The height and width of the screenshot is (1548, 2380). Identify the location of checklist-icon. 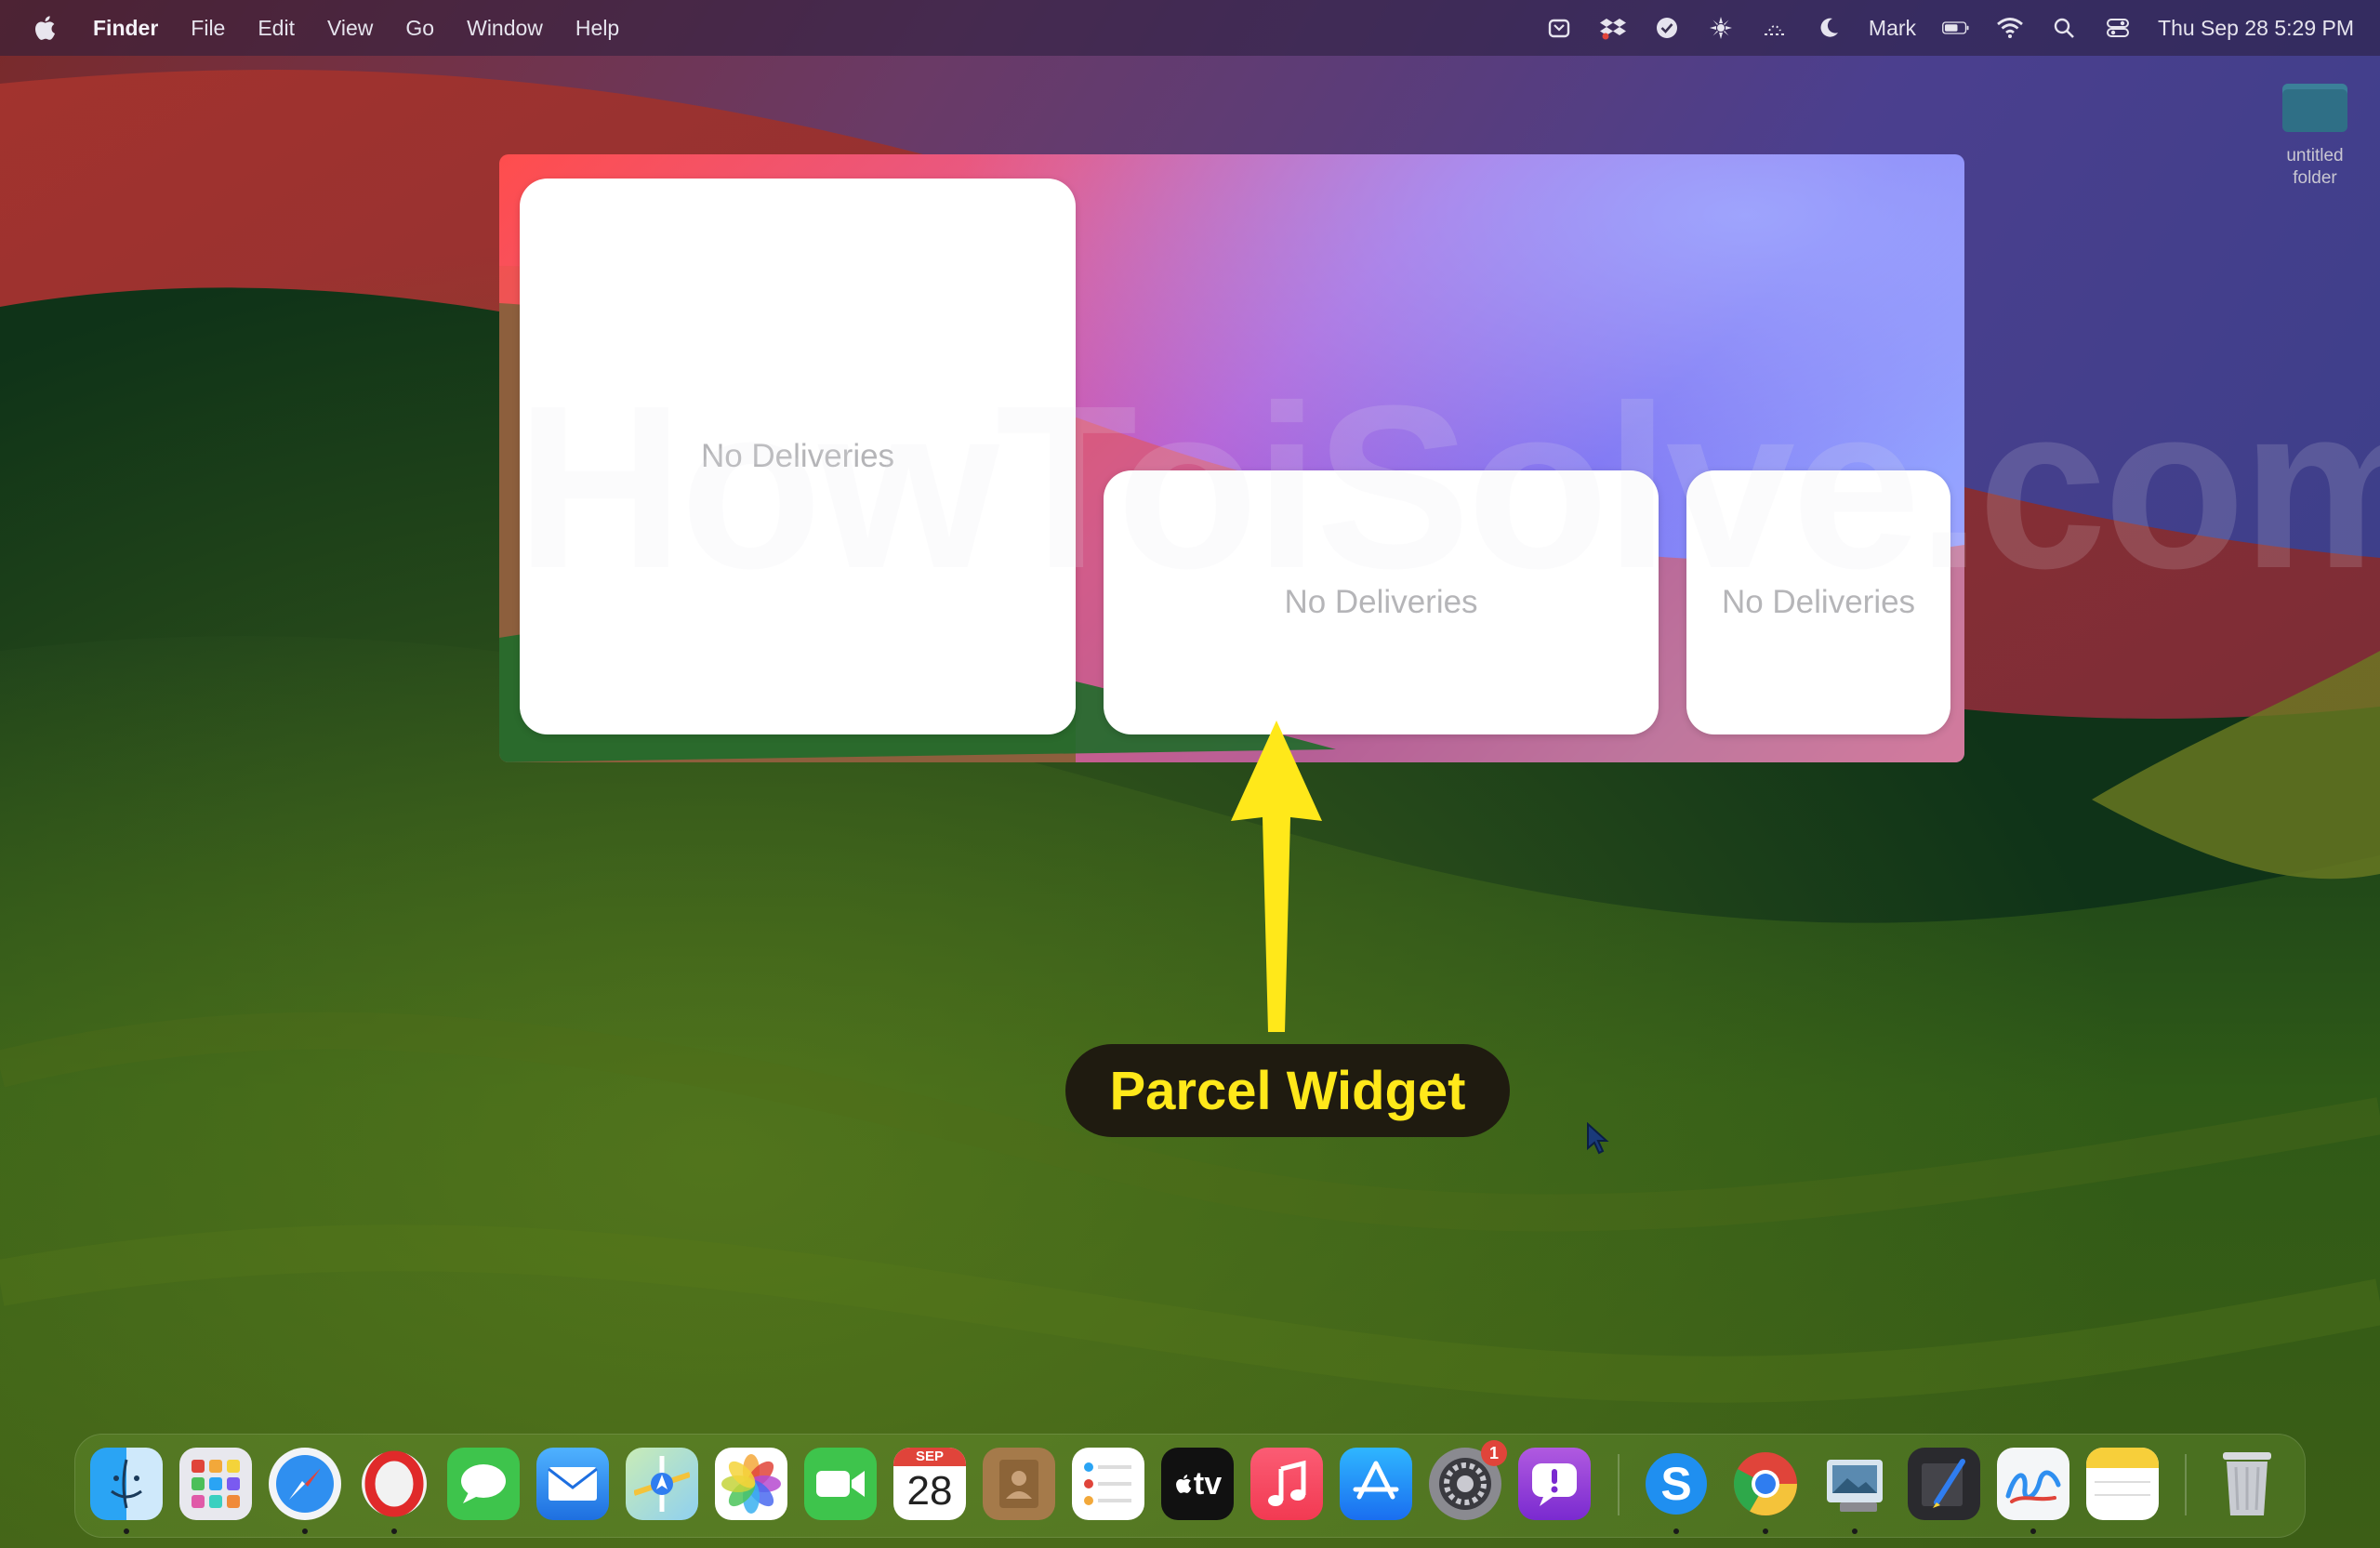
(1667, 28).